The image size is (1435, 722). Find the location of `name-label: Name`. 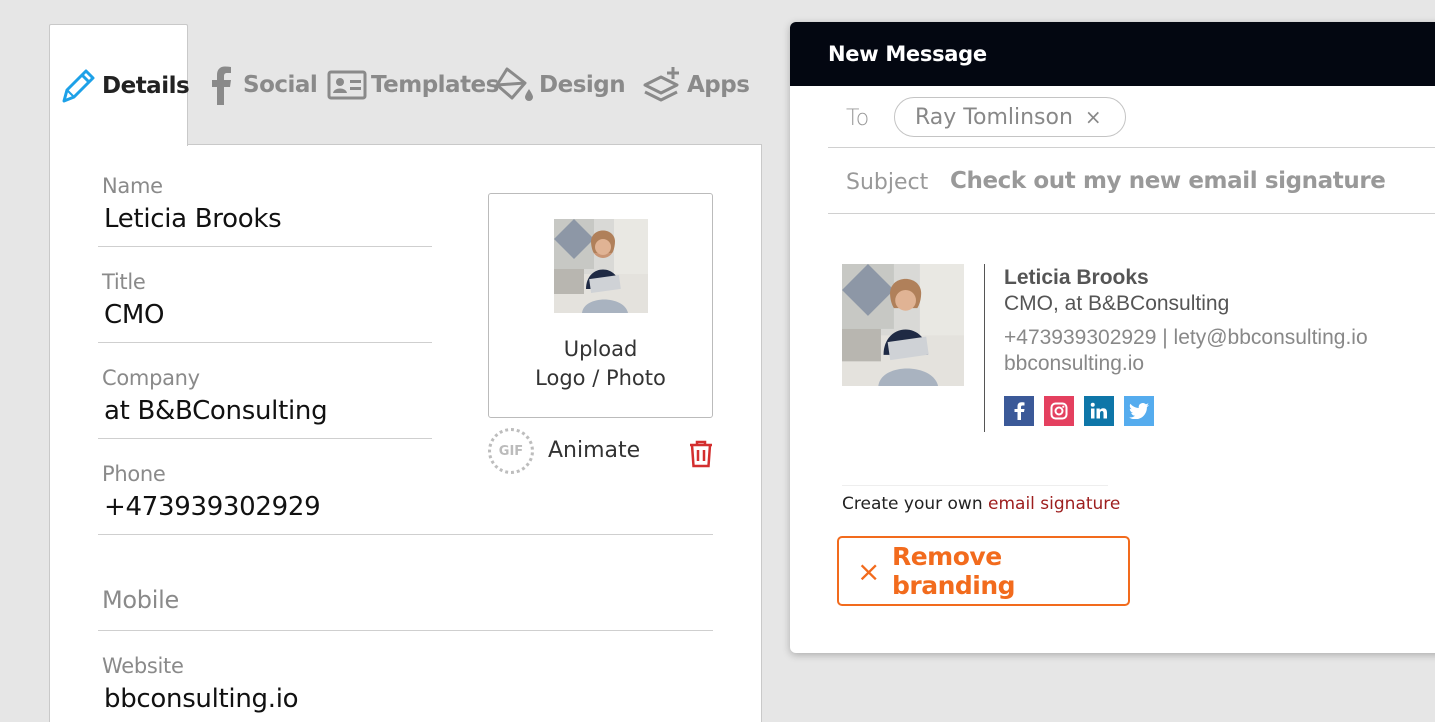

name-label: Name is located at coordinates (132, 186).